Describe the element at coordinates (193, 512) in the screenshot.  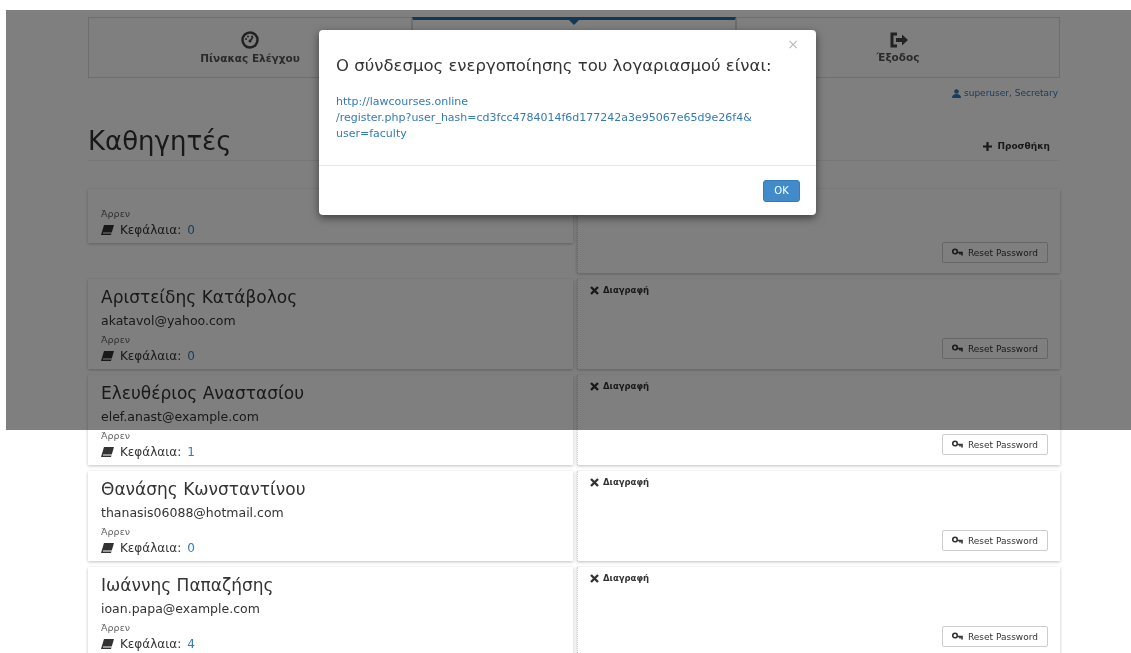
I see `professor-email: thanasis06088@hotmail.com` at that location.